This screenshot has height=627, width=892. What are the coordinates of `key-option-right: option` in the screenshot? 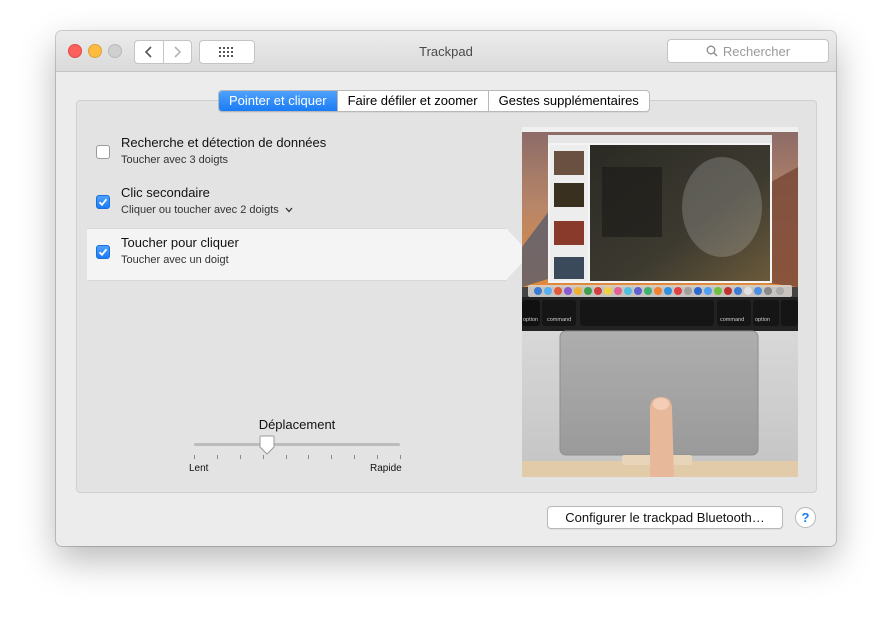 It's located at (762, 320).